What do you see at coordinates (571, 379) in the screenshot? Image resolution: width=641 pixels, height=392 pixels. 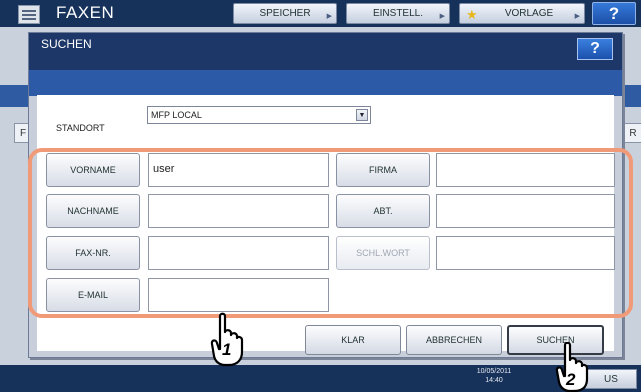 I see `callout-number-2: 2` at bounding box center [571, 379].